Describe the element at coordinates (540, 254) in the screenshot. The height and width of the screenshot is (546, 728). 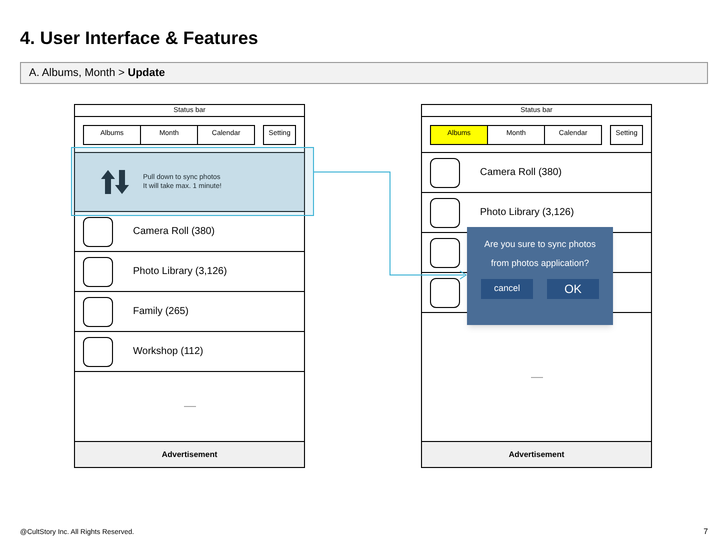
I see `dialog-message: Are you sure to sync photos from photos application?` at that location.